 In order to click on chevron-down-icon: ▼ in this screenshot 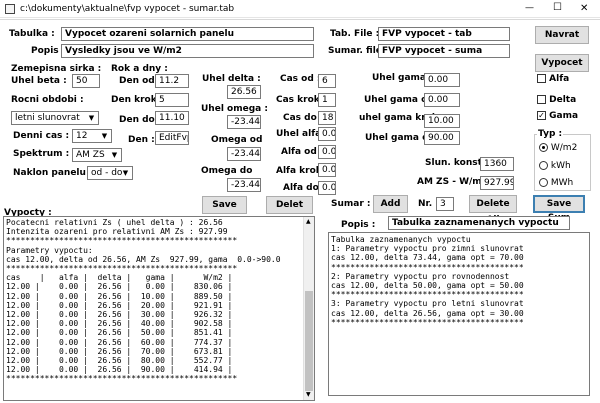, I will do `click(91, 118)`.